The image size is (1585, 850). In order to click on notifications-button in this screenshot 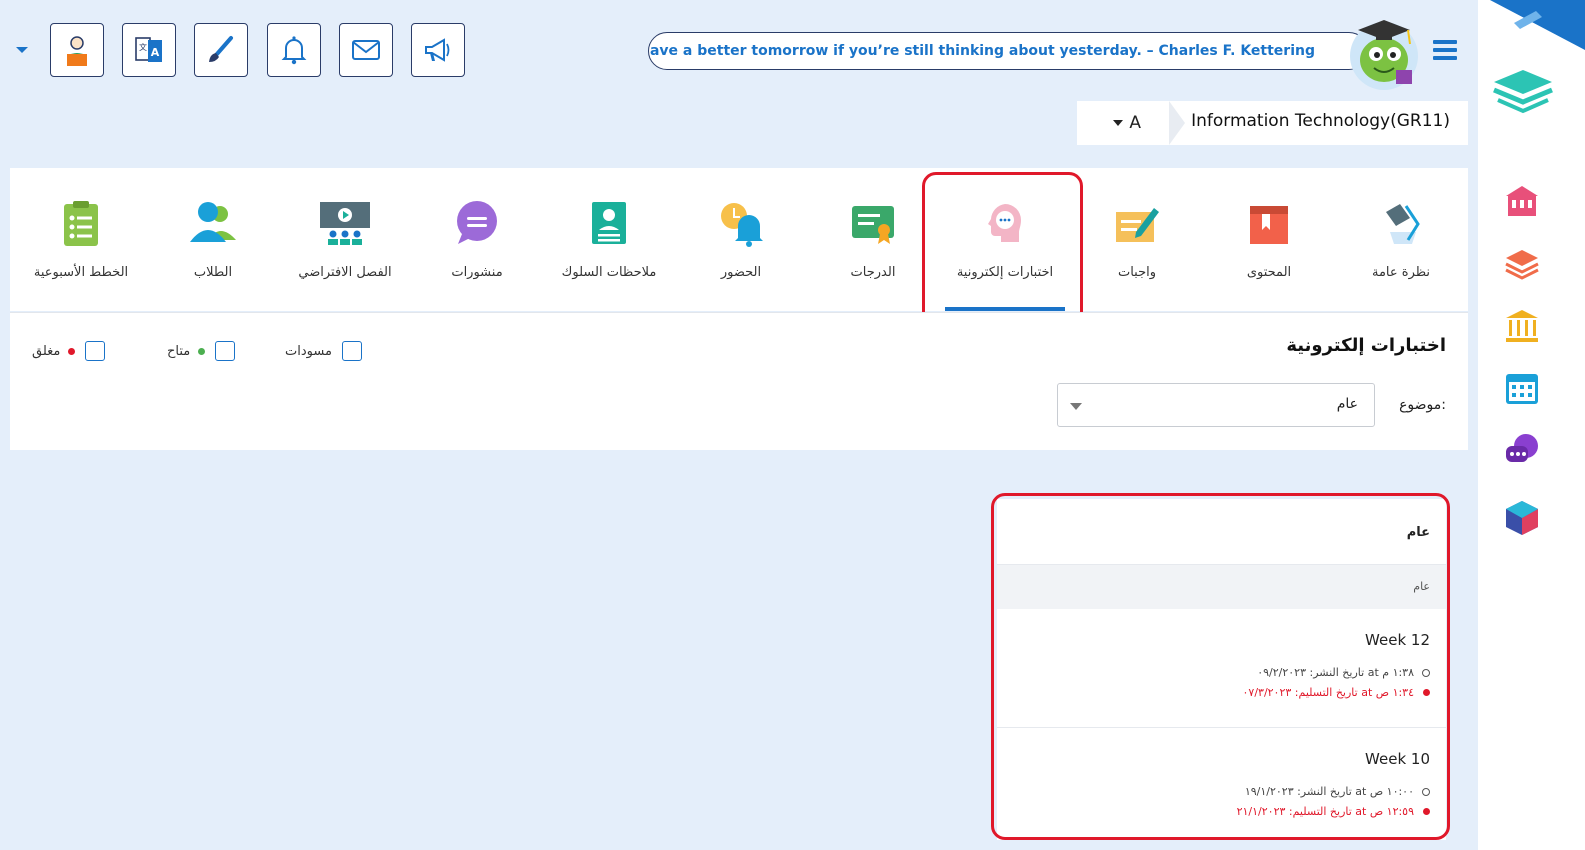, I will do `click(294, 50)`.